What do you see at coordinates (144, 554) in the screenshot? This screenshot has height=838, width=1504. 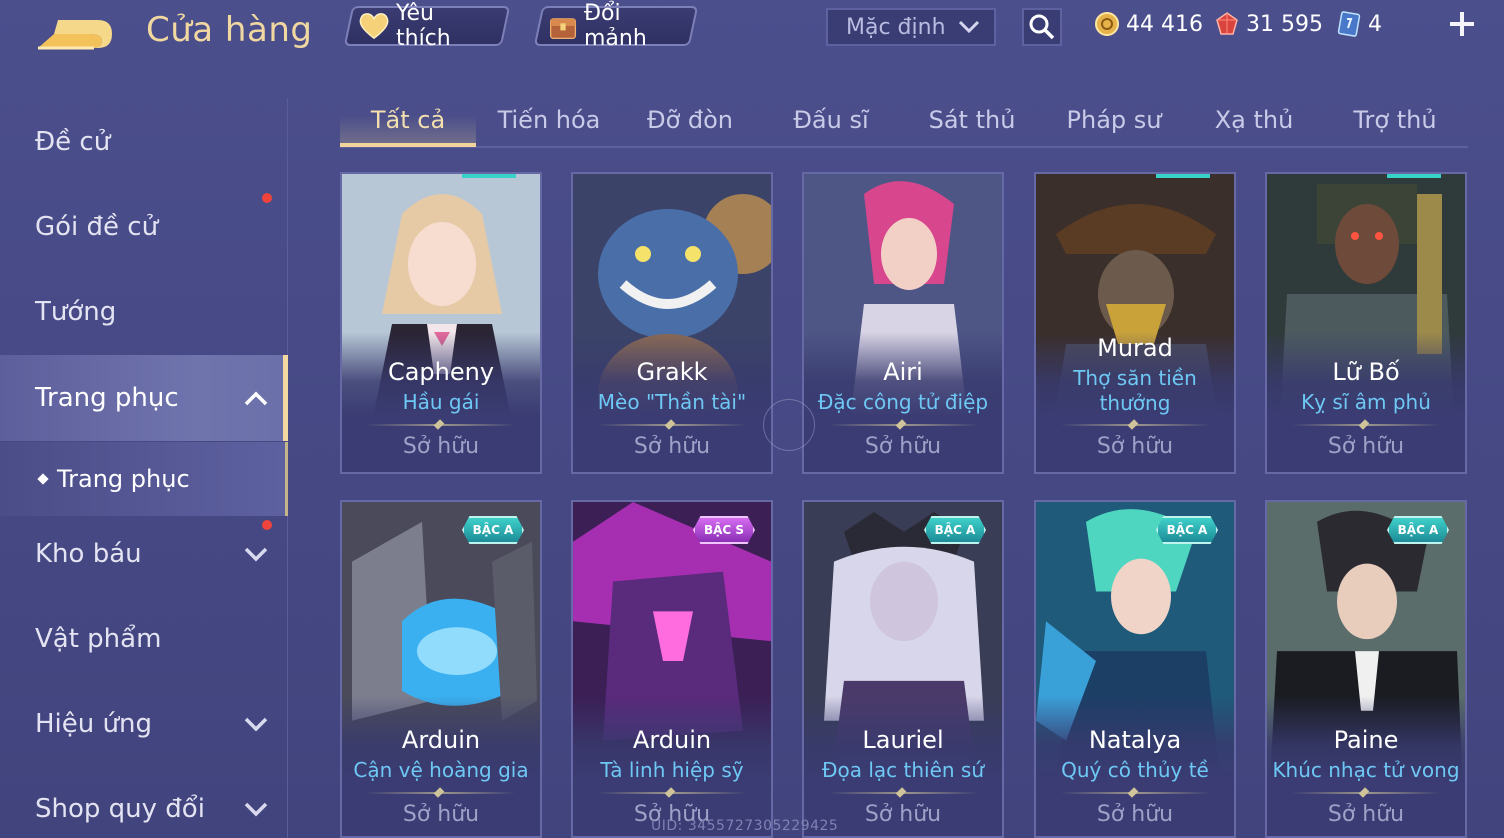 I see `sidebar-item-treasure: Kho báu` at bounding box center [144, 554].